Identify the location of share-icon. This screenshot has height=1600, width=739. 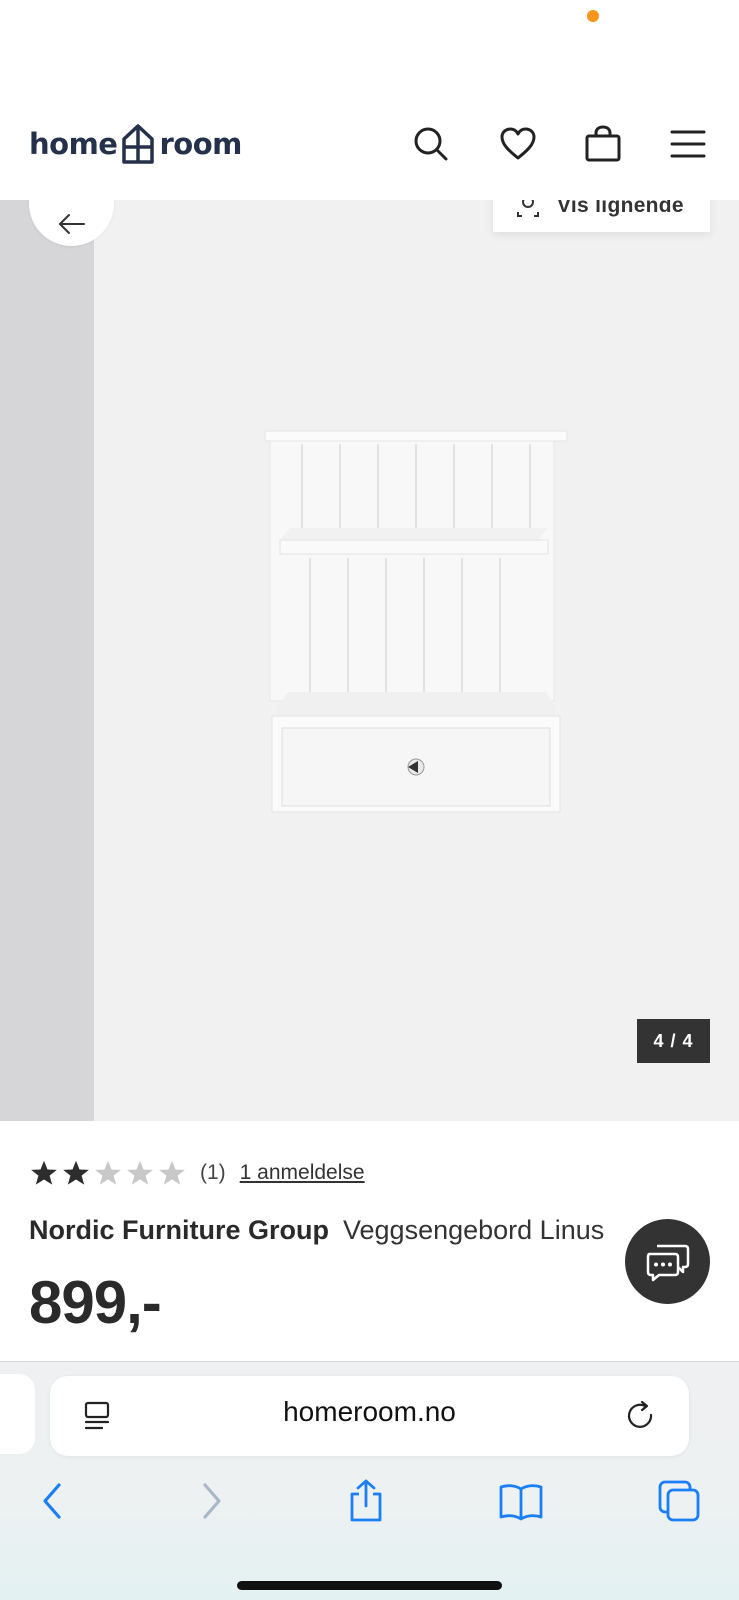
(366, 1500).